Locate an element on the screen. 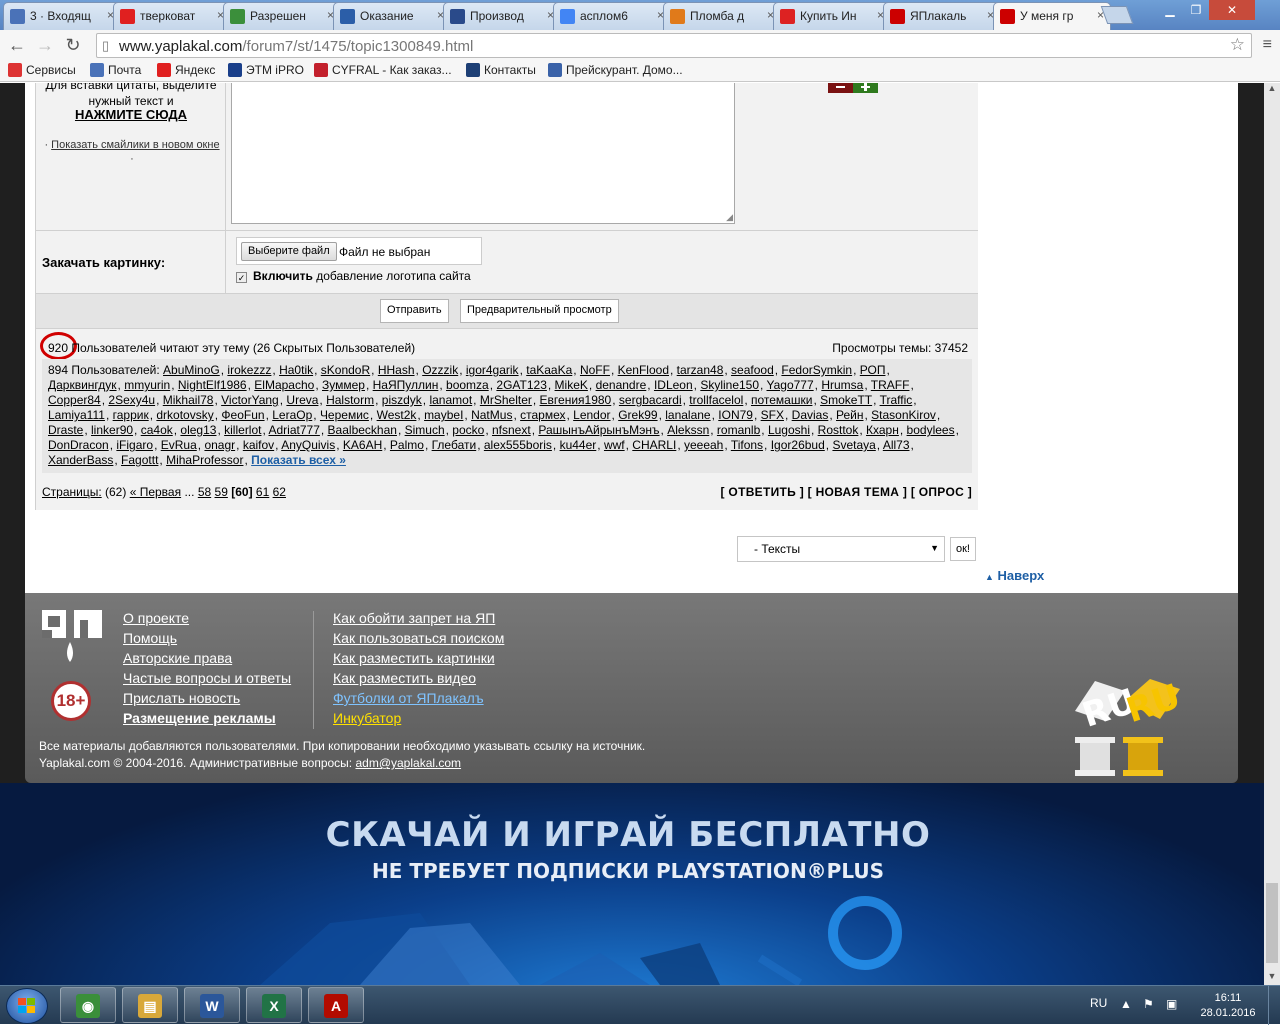  user-link: Зуммер is located at coordinates (343, 385).